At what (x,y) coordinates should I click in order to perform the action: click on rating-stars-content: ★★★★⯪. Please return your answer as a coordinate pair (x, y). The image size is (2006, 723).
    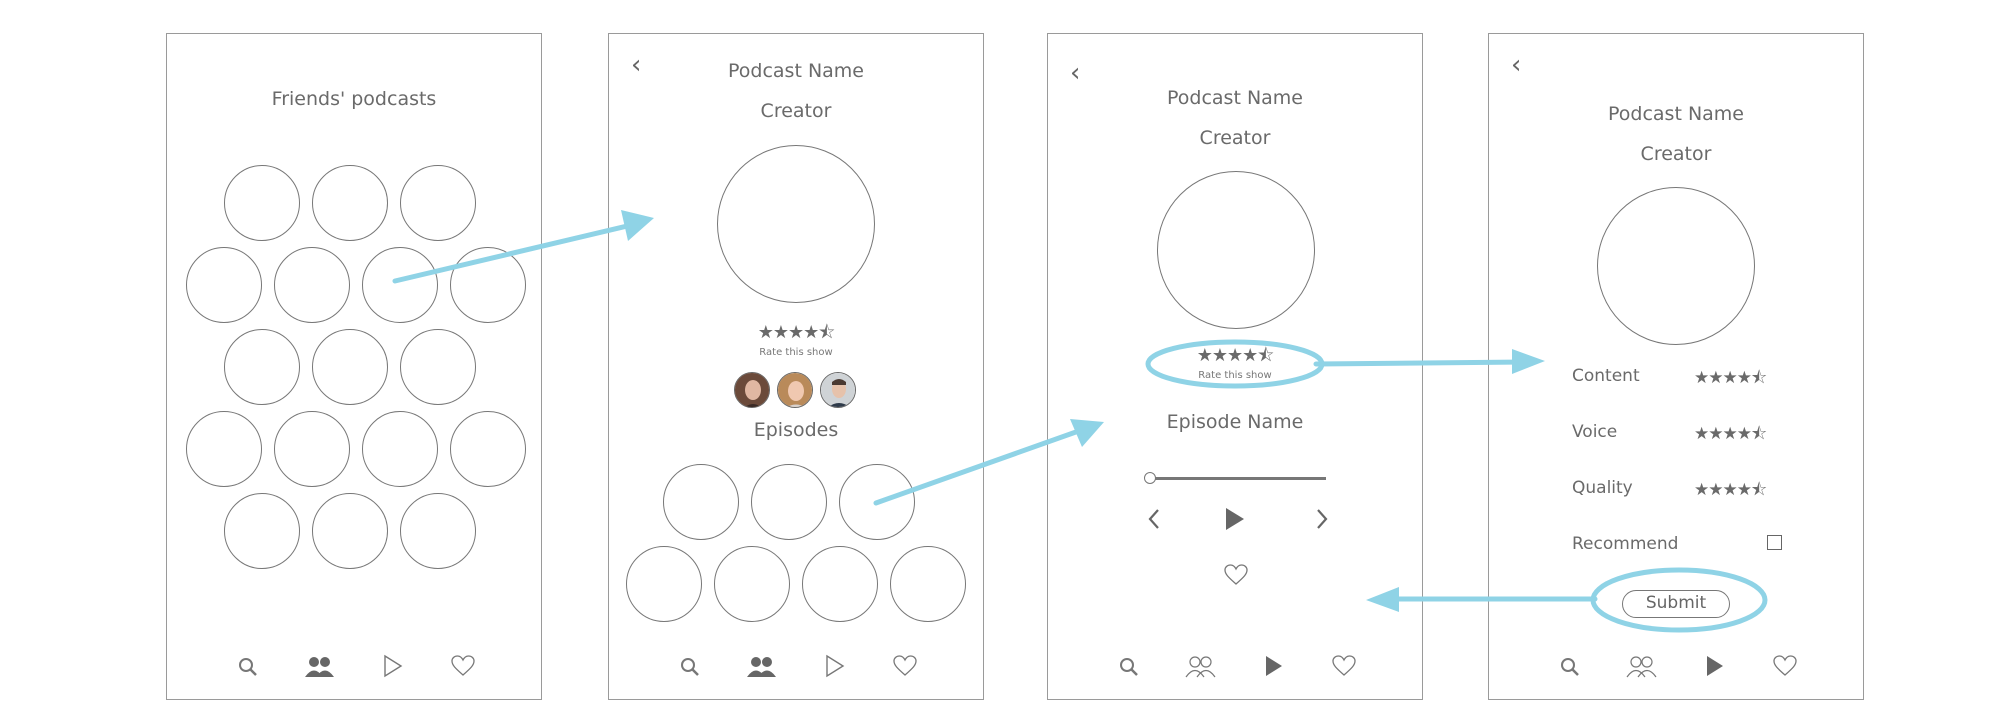
    Looking at the image, I should click on (1730, 379).